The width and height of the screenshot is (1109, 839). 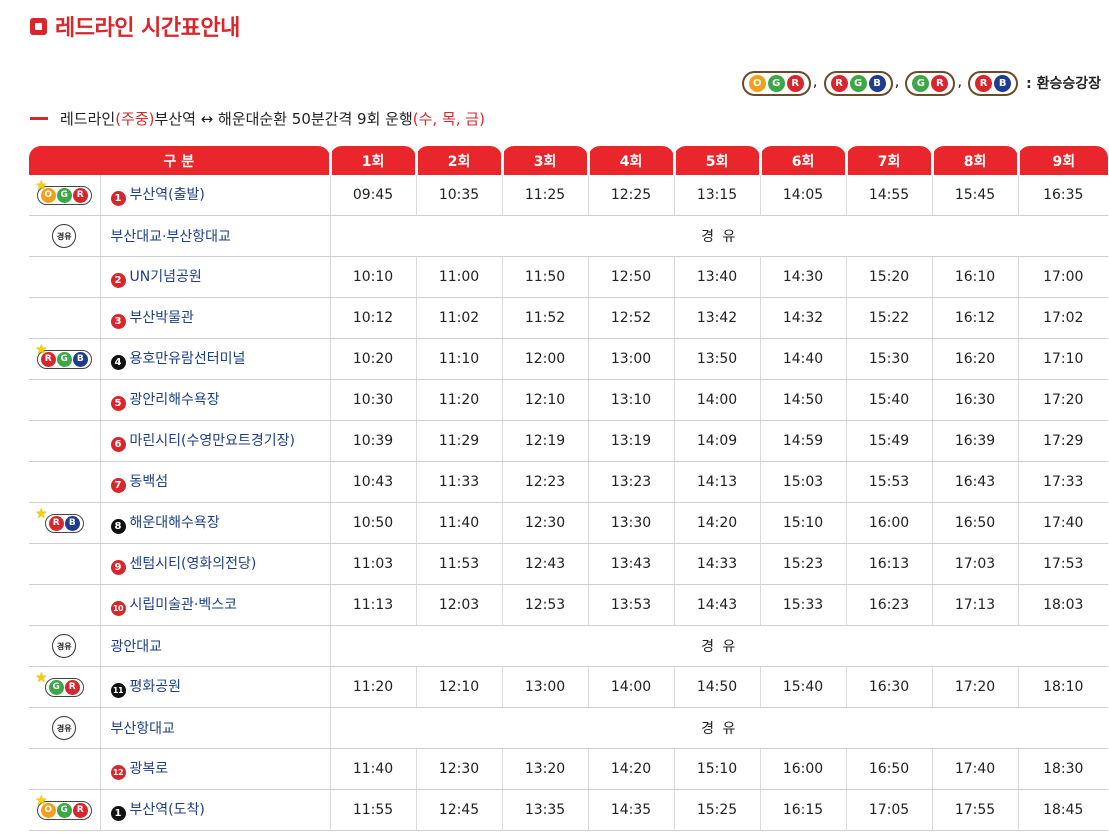 I want to click on row-mark: 경유, so click(x=64, y=646).